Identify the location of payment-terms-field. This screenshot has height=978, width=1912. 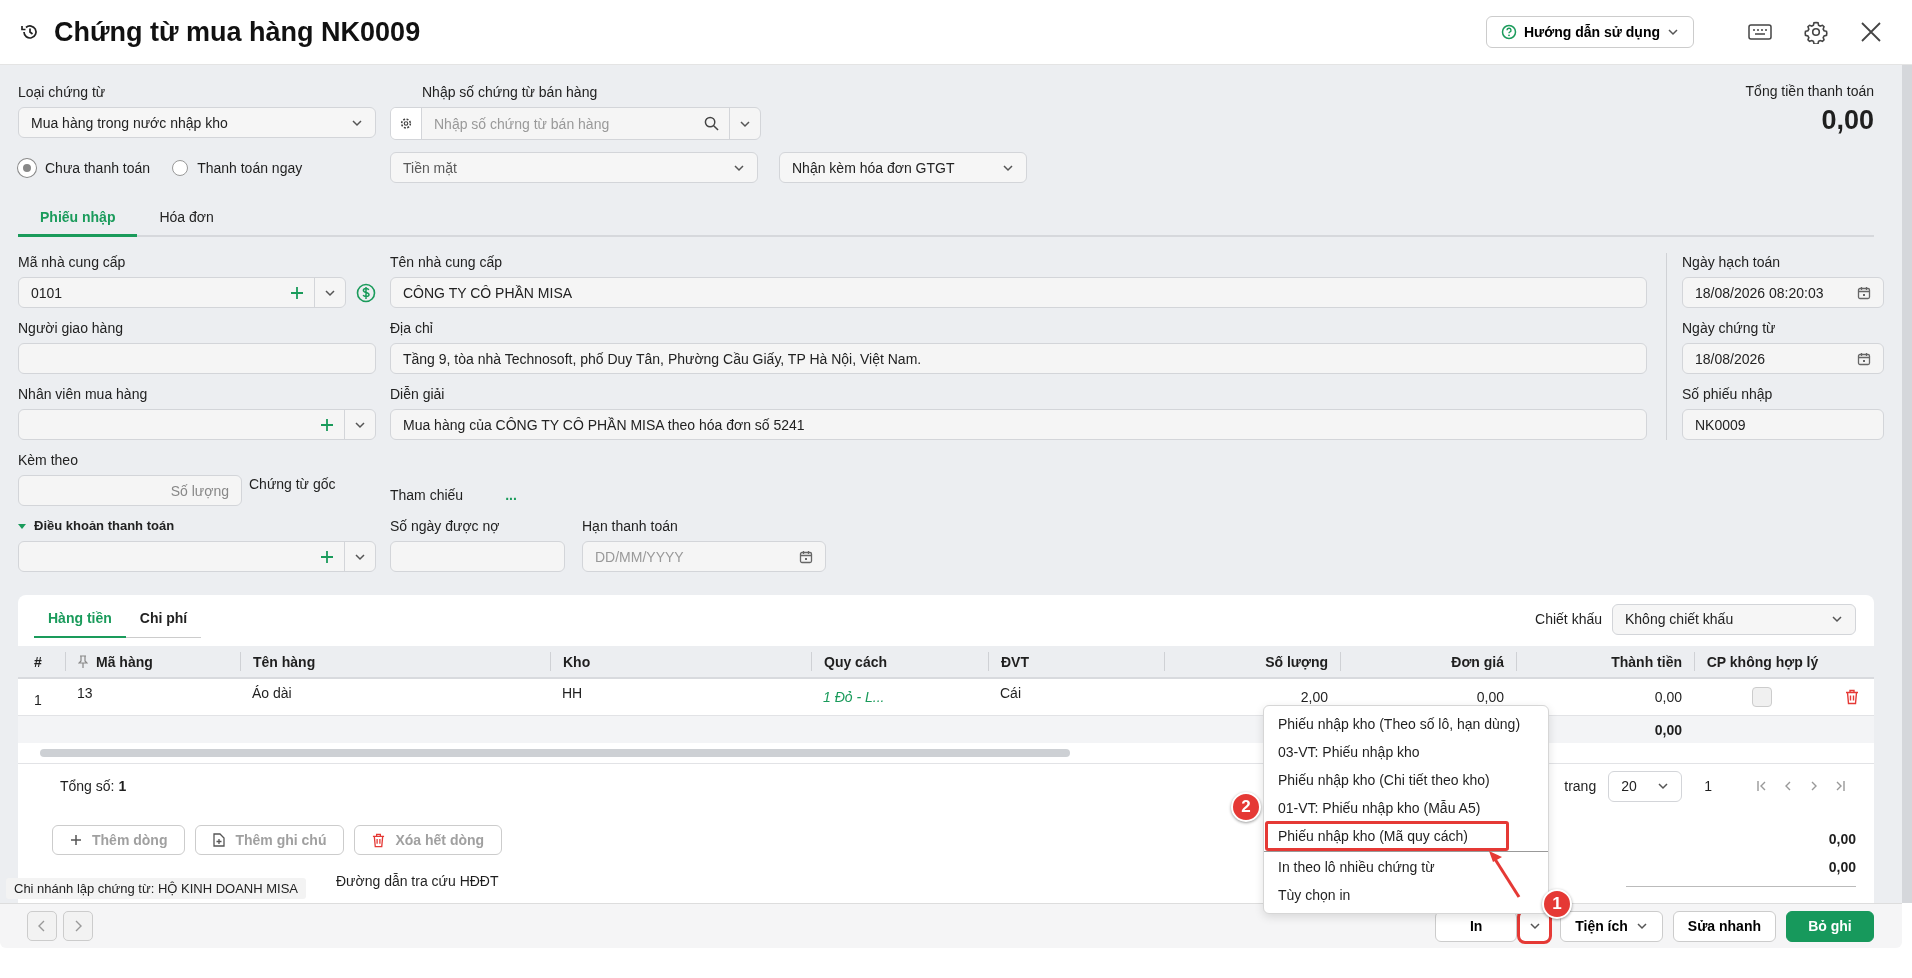
(197, 556).